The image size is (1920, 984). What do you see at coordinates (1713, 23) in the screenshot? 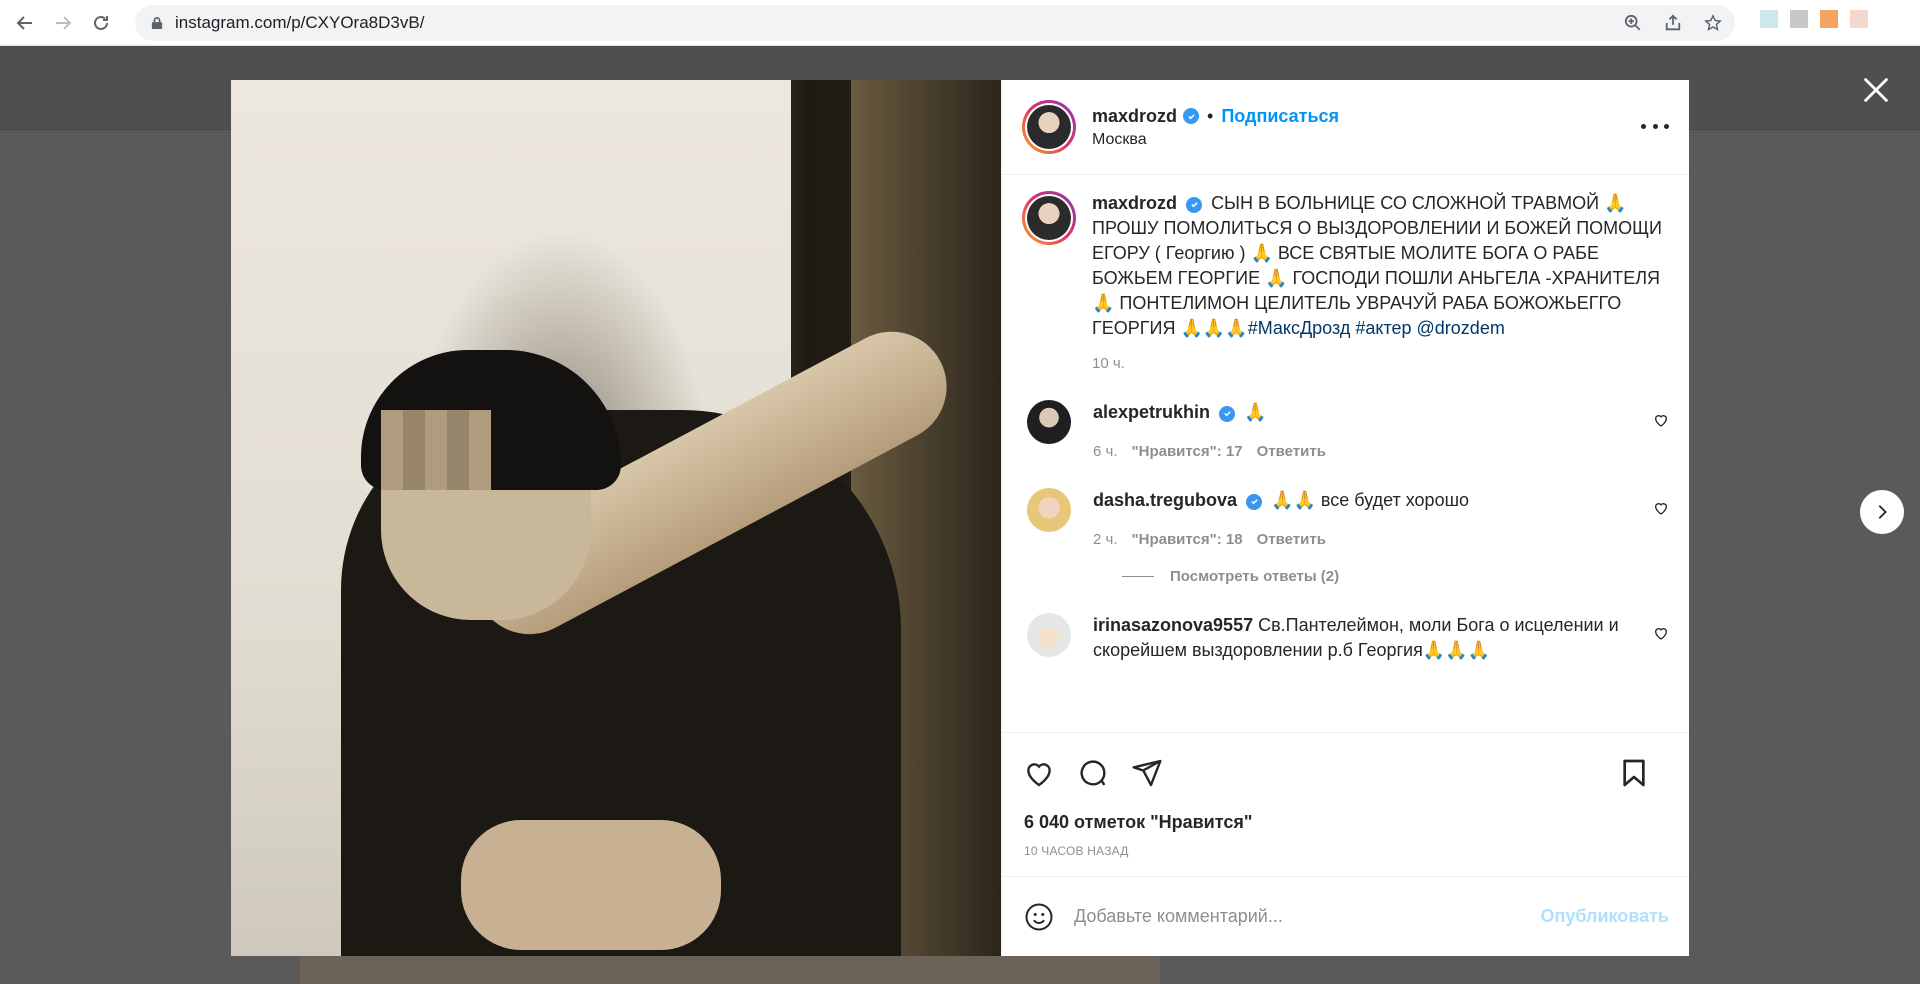
I see `star-icon` at bounding box center [1713, 23].